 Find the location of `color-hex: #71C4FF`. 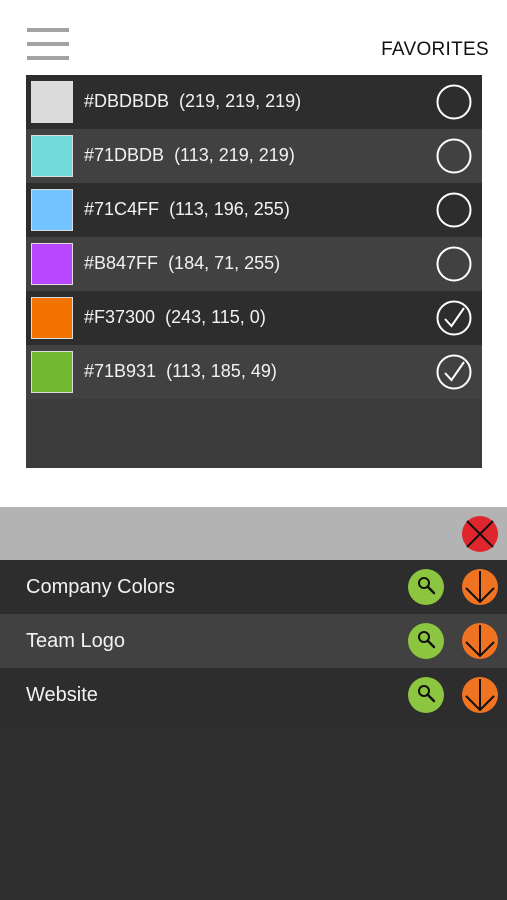

color-hex: #71C4FF is located at coordinates (122, 209).